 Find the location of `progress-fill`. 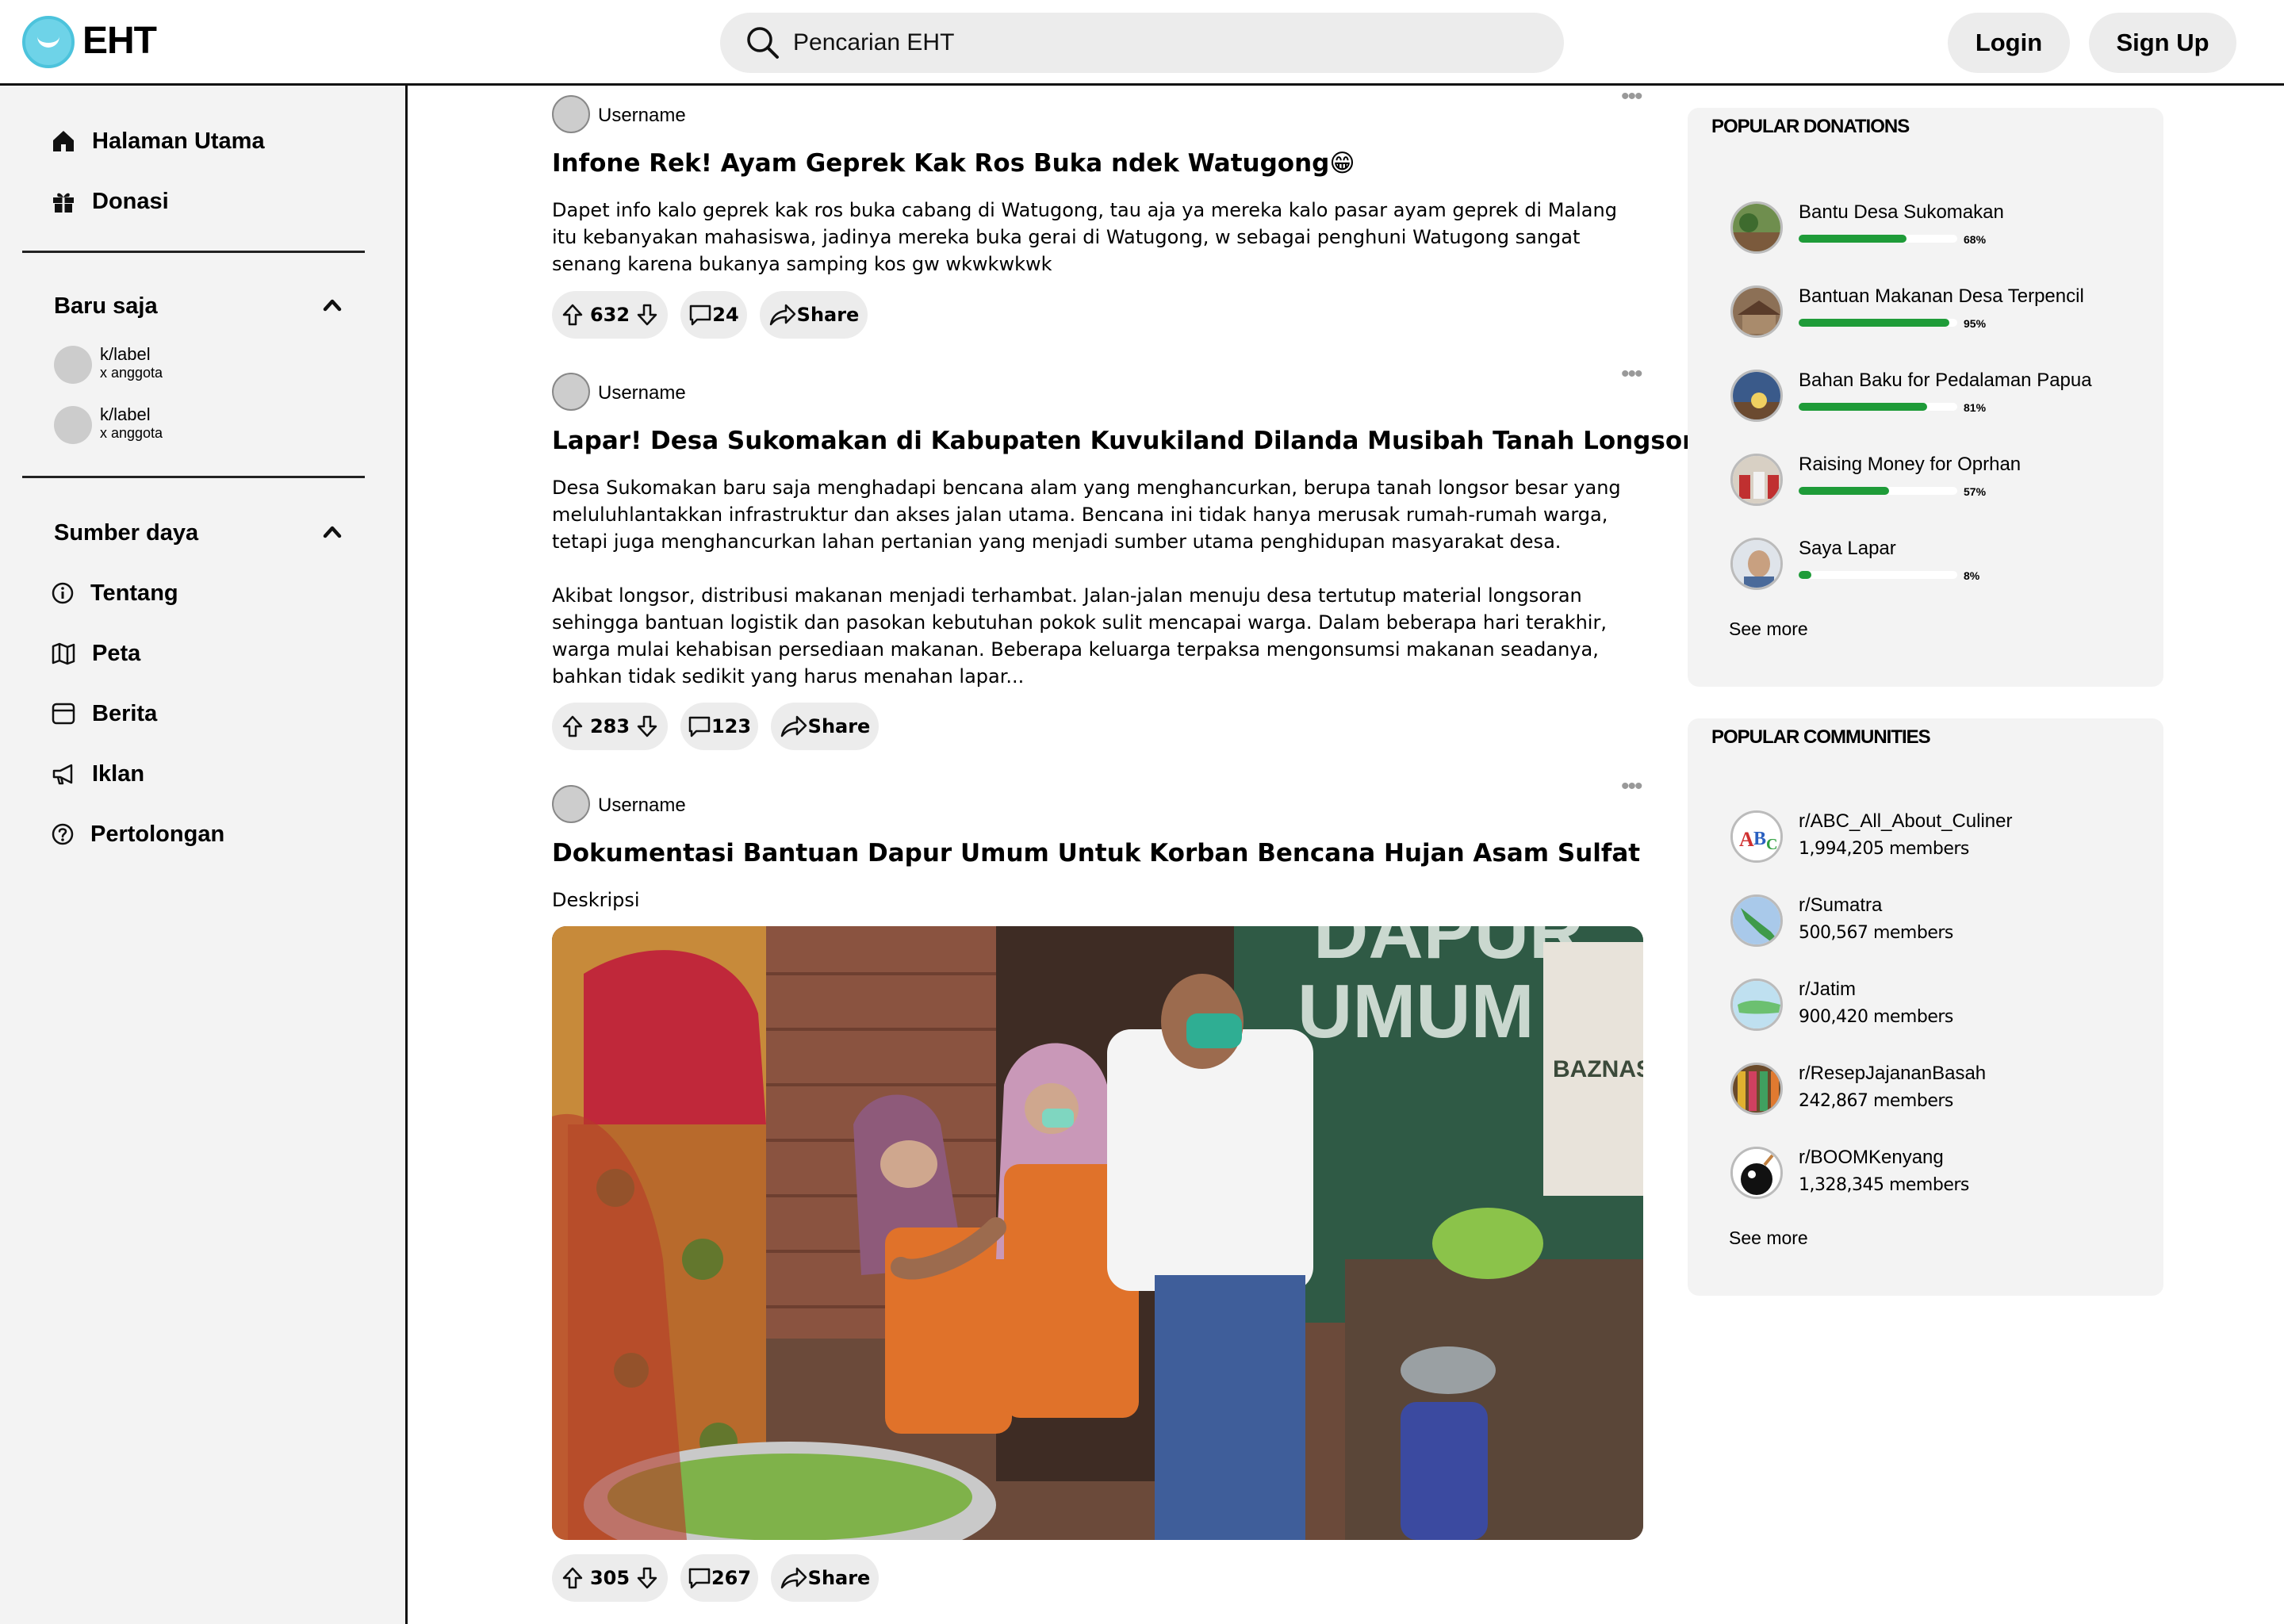

progress-fill is located at coordinates (1844, 491).